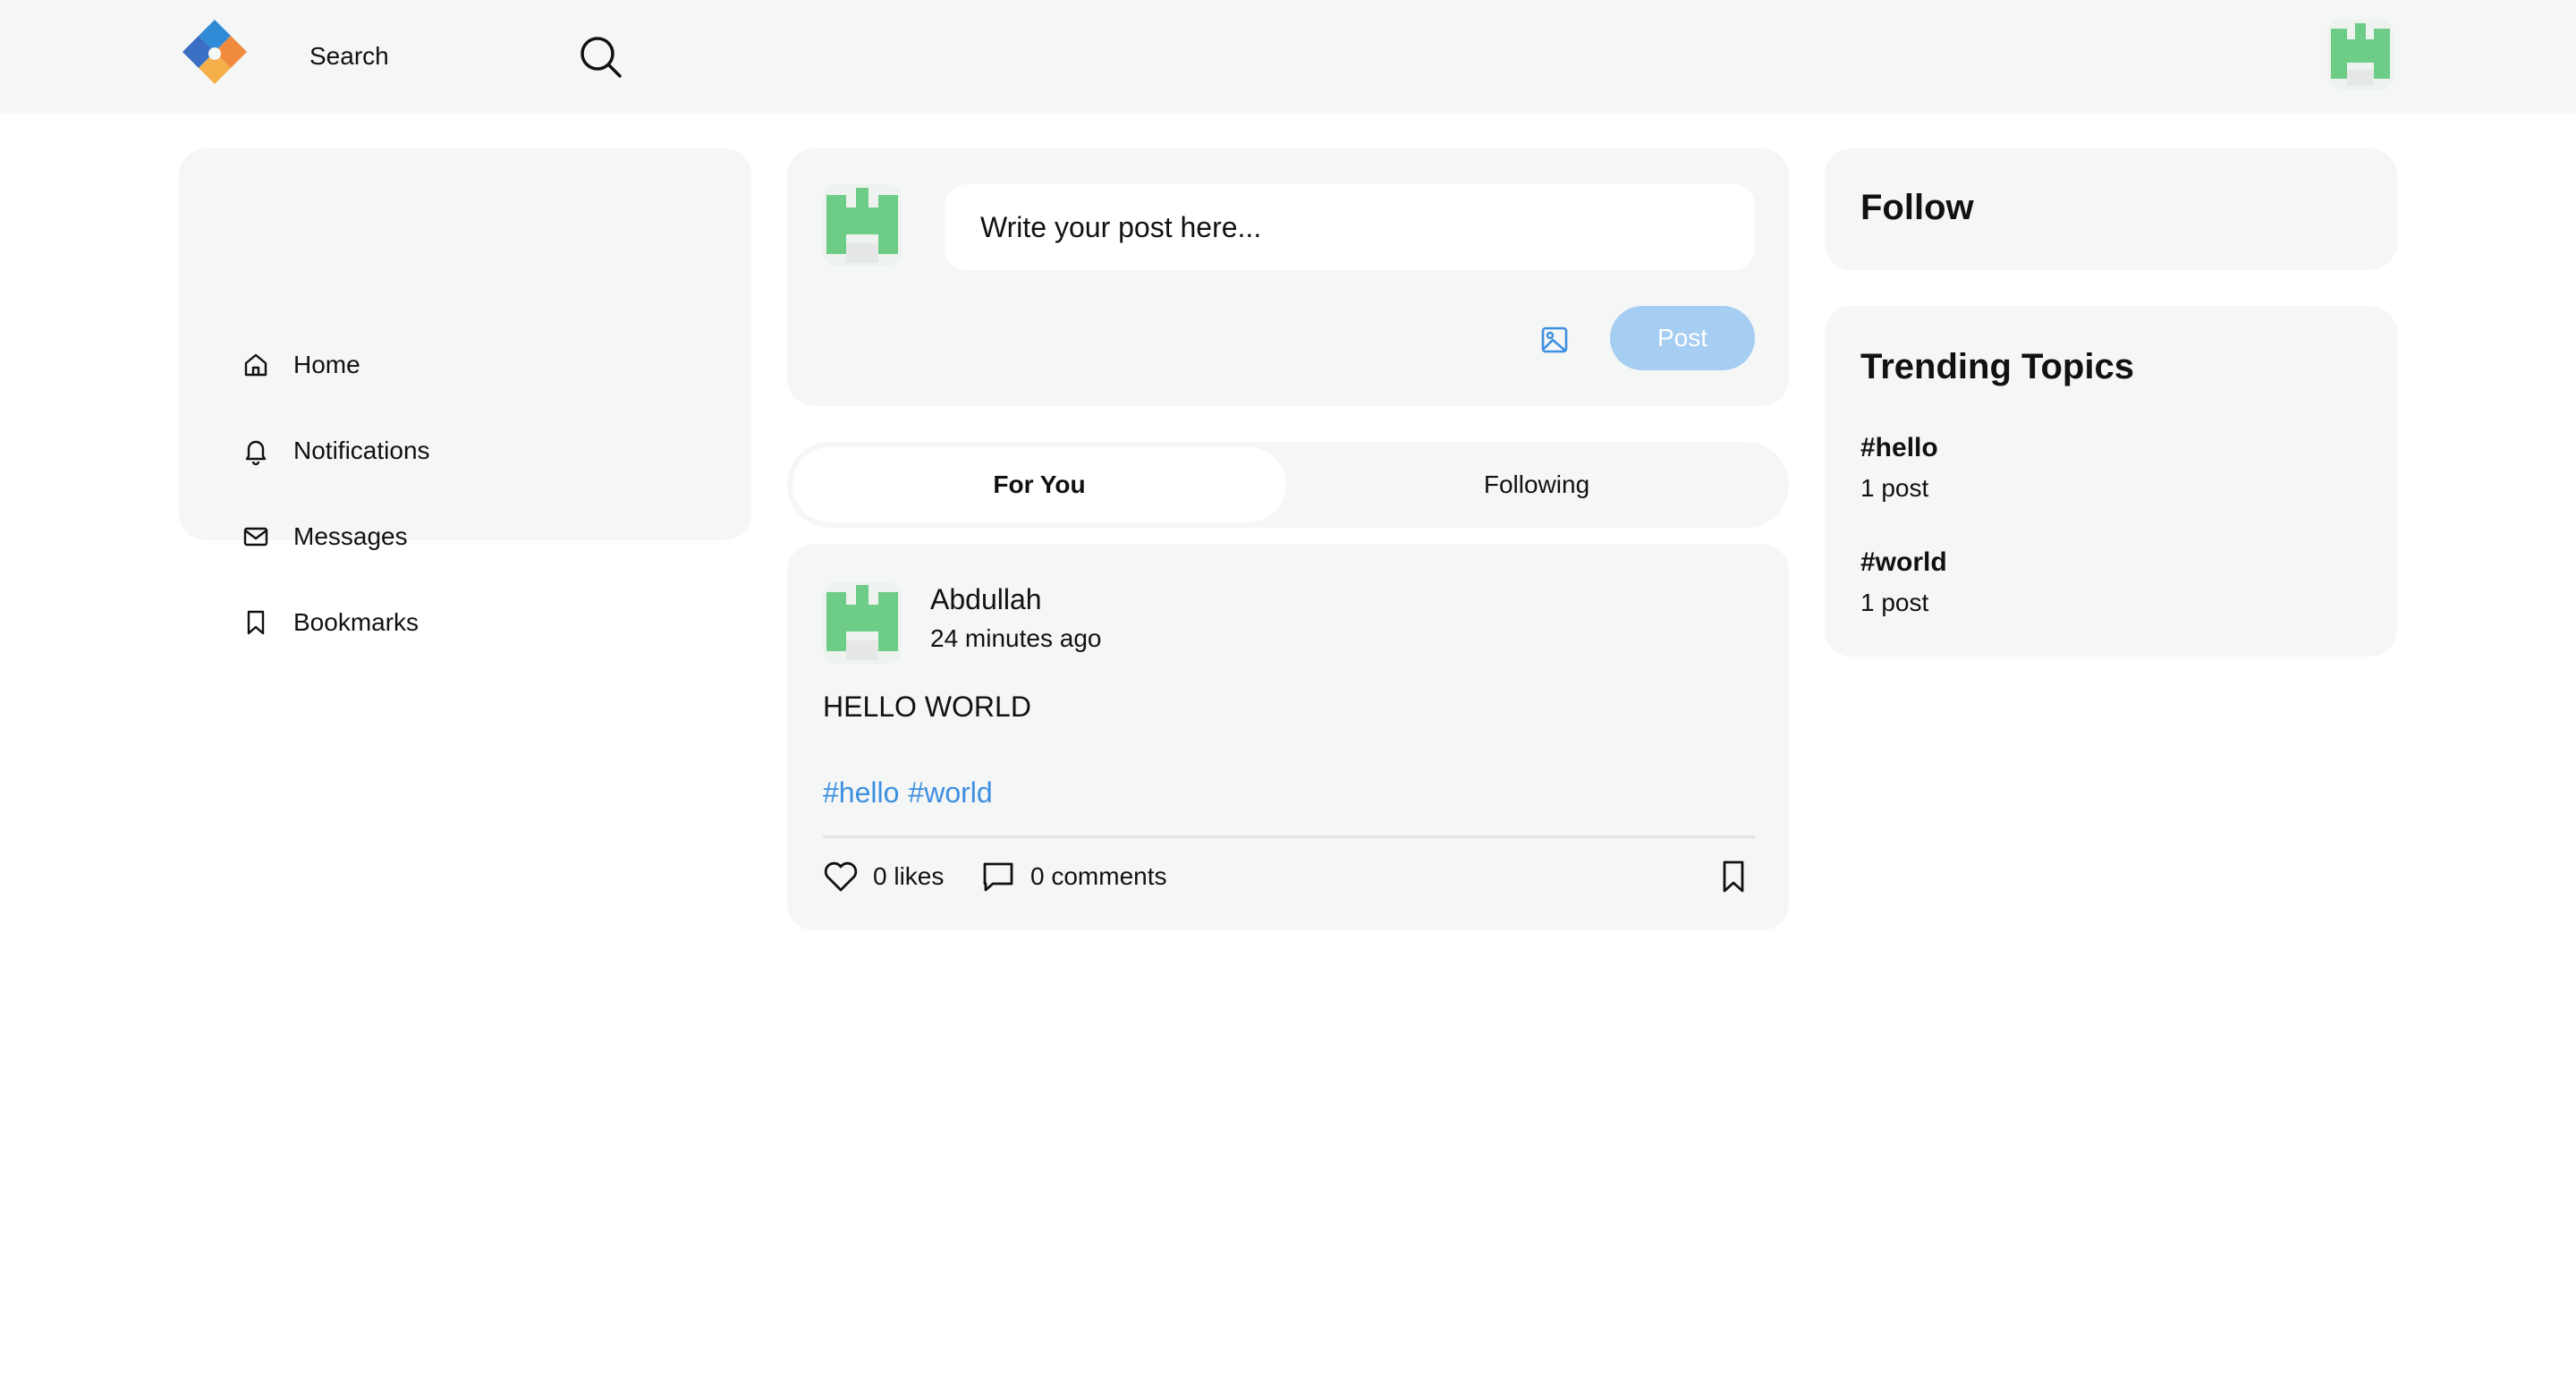 The height and width of the screenshot is (1390, 2576). I want to click on feed-tabs: For You Following, so click(1288, 485).